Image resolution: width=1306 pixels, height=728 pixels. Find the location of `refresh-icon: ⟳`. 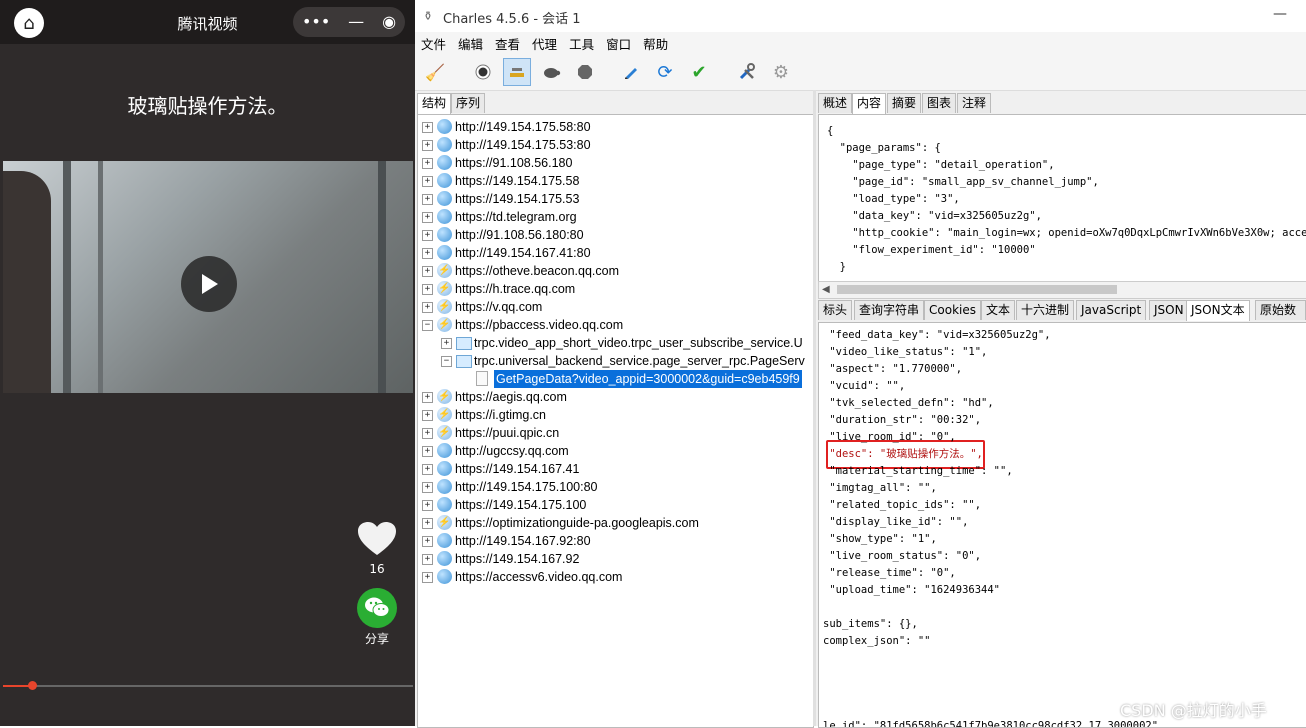

refresh-icon: ⟳ is located at coordinates (665, 72).